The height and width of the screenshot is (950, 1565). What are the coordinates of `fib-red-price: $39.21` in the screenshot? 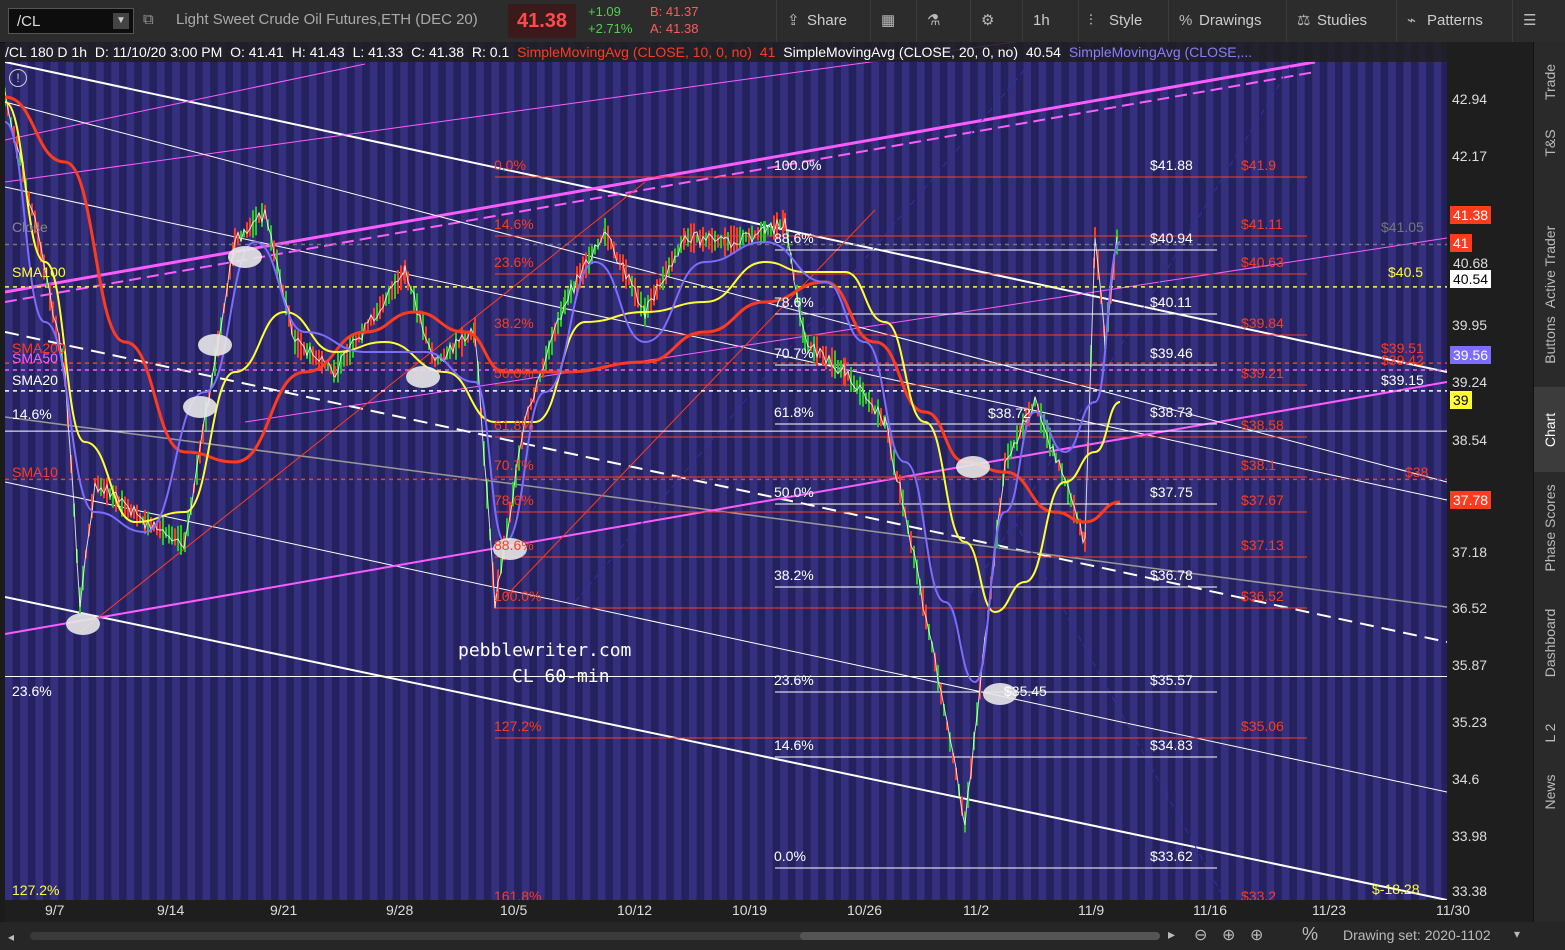 It's located at (1262, 373).